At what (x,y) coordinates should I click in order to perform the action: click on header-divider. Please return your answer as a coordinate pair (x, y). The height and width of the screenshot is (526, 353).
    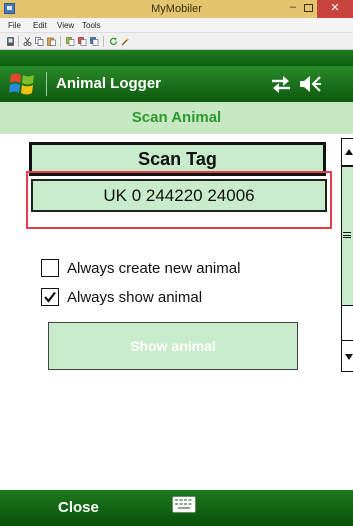
    Looking at the image, I should click on (46, 84).